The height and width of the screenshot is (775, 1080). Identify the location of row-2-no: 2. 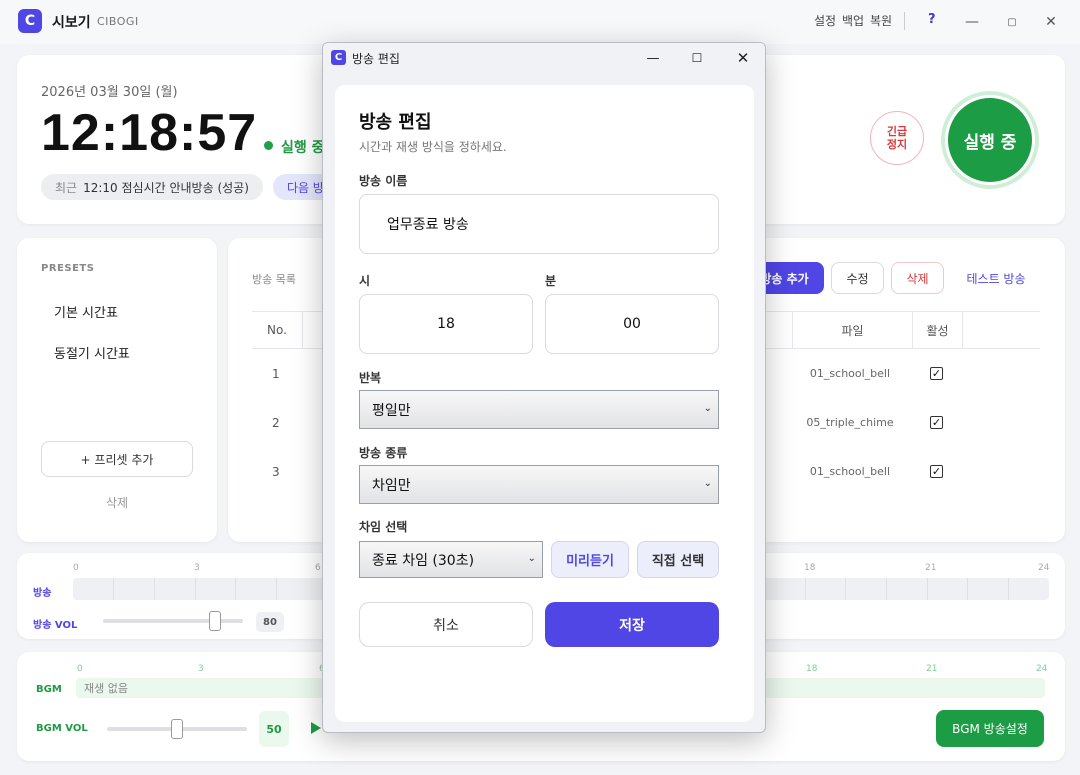
(276, 423).